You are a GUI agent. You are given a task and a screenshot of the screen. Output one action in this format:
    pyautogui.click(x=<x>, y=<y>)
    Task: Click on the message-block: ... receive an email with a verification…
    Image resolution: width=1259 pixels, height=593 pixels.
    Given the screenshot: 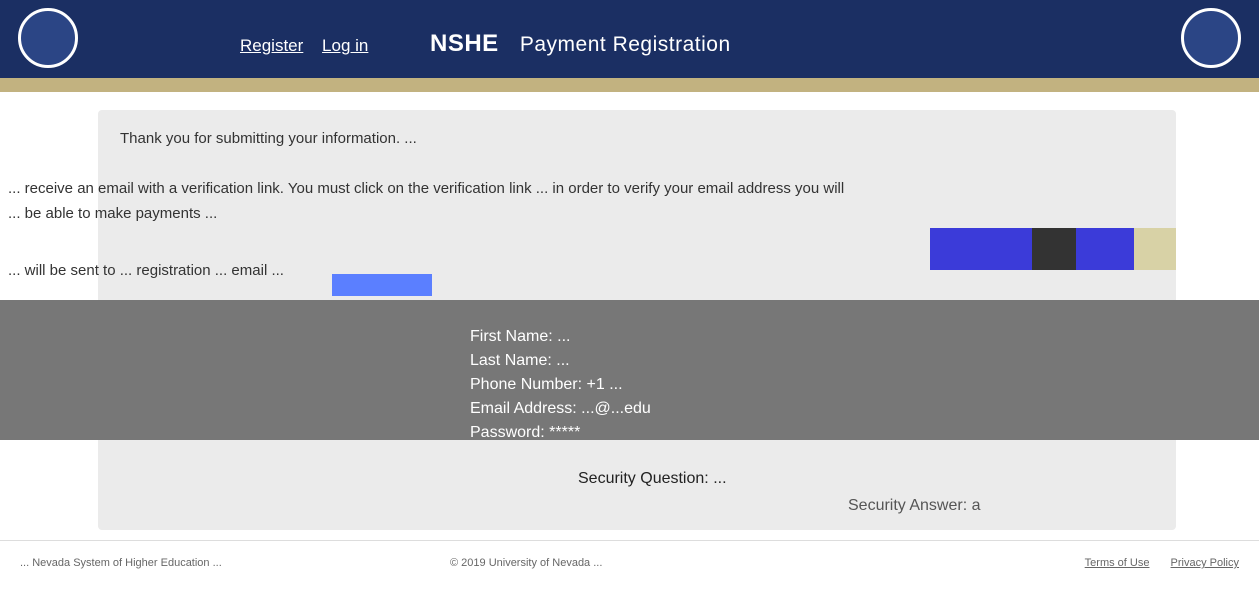 What is the action you would take?
    pyautogui.click(x=629, y=187)
    